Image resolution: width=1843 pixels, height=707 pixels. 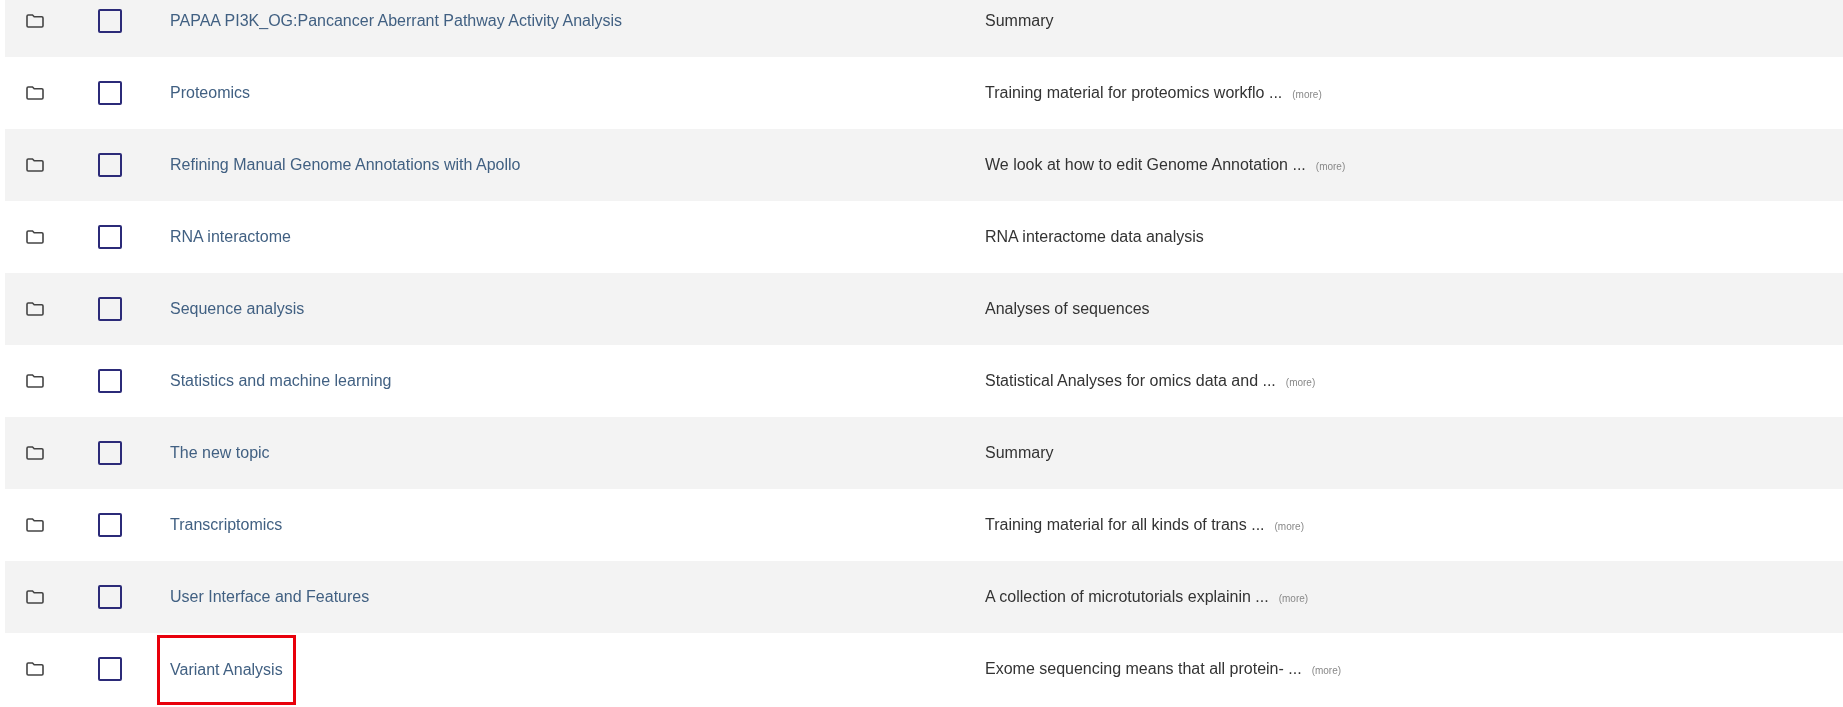 What do you see at coordinates (1094, 237) in the screenshot?
I see `description-text: RNA interactome data analysis` at bounding box center [1094, 237].